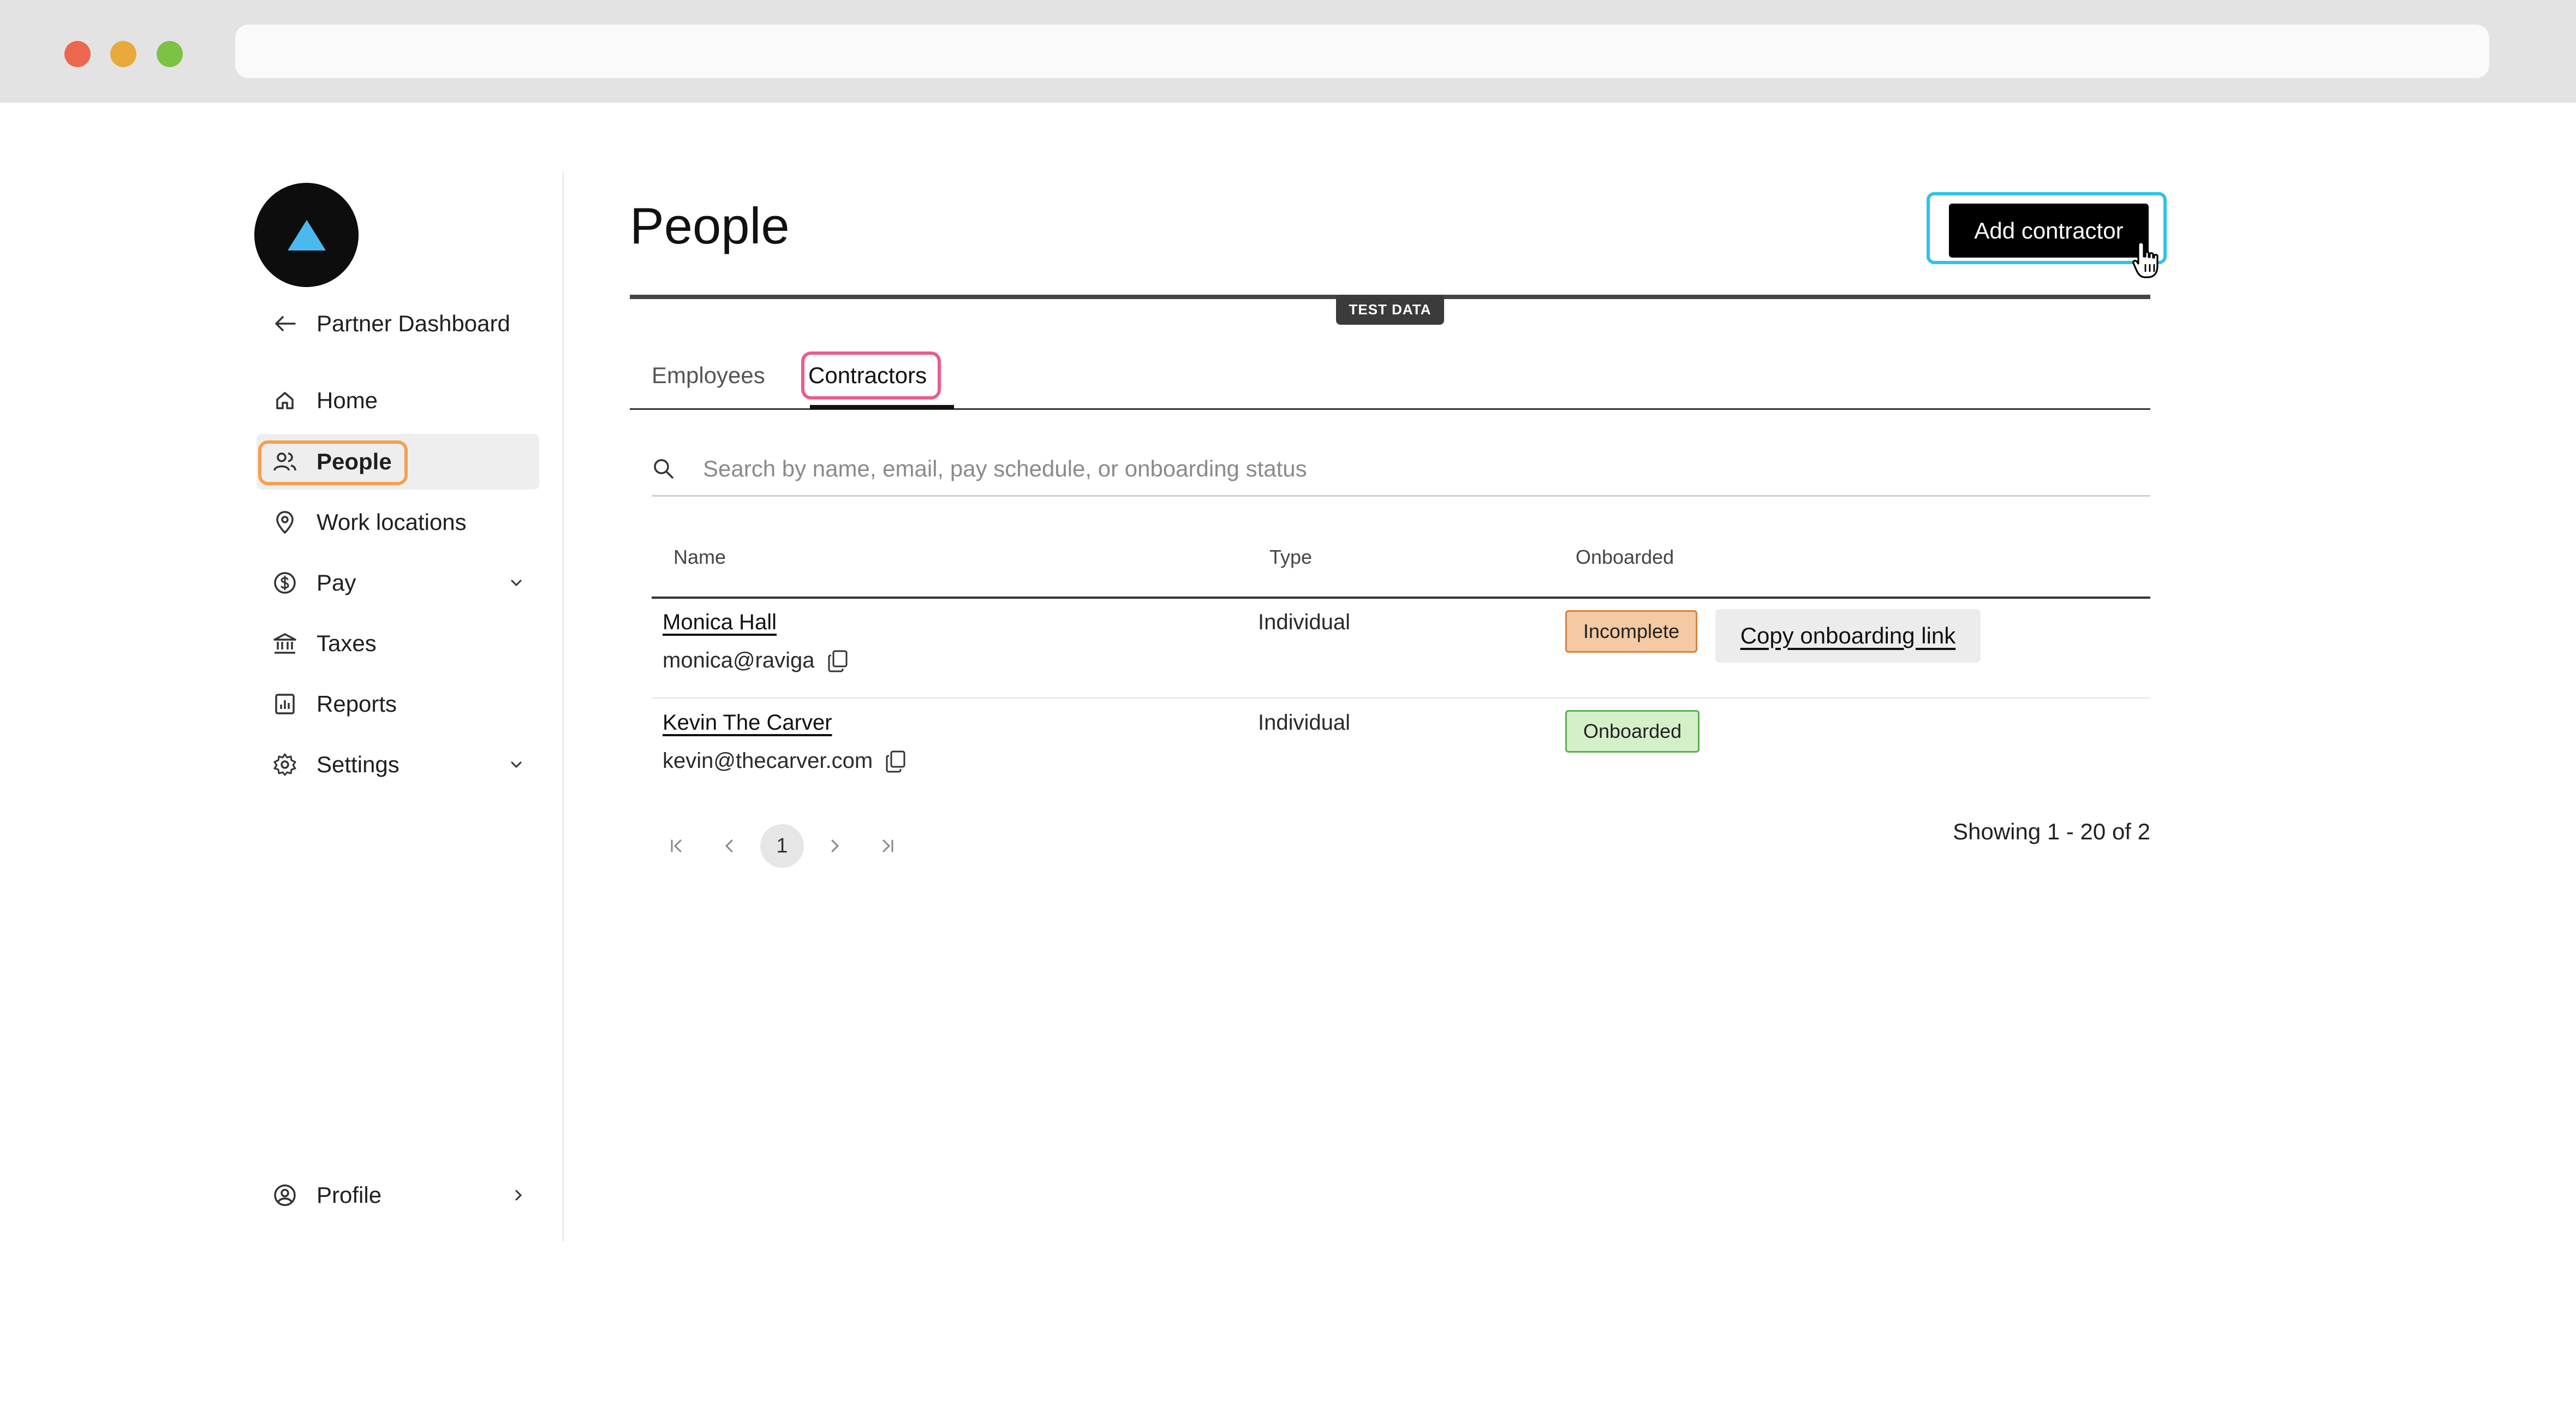 The height and width of the screenshot is (1413, 2576). What do you see at coordinates (768, 761) in the screenshot?
I see `email-text: kevin@thecarver.com` at bounding box center [768, 761].